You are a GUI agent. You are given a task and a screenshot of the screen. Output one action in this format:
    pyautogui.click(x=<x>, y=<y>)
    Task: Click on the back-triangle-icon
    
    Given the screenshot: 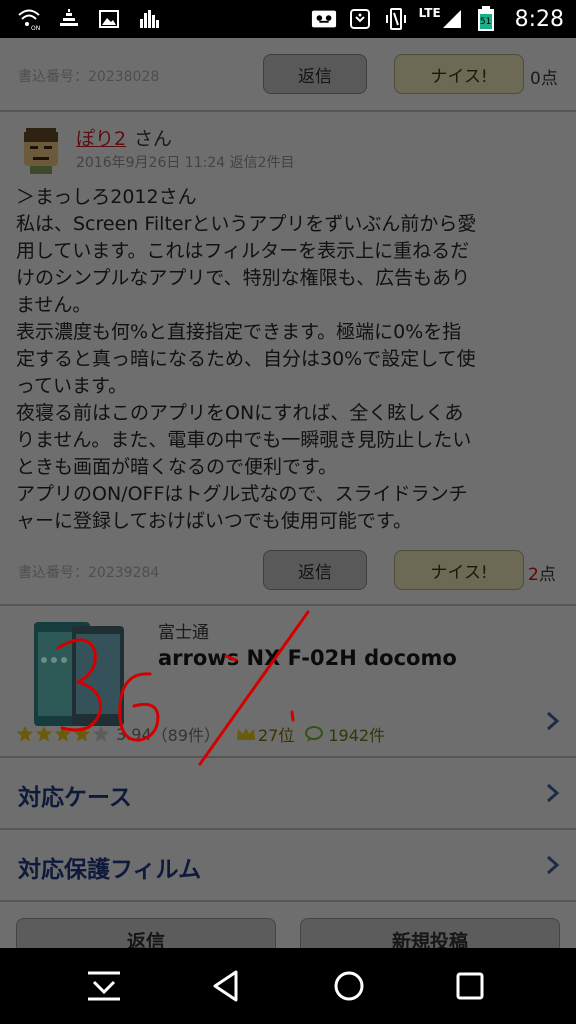 What is the action you would take?
    pyautogui.click(x=225, y=986)
    